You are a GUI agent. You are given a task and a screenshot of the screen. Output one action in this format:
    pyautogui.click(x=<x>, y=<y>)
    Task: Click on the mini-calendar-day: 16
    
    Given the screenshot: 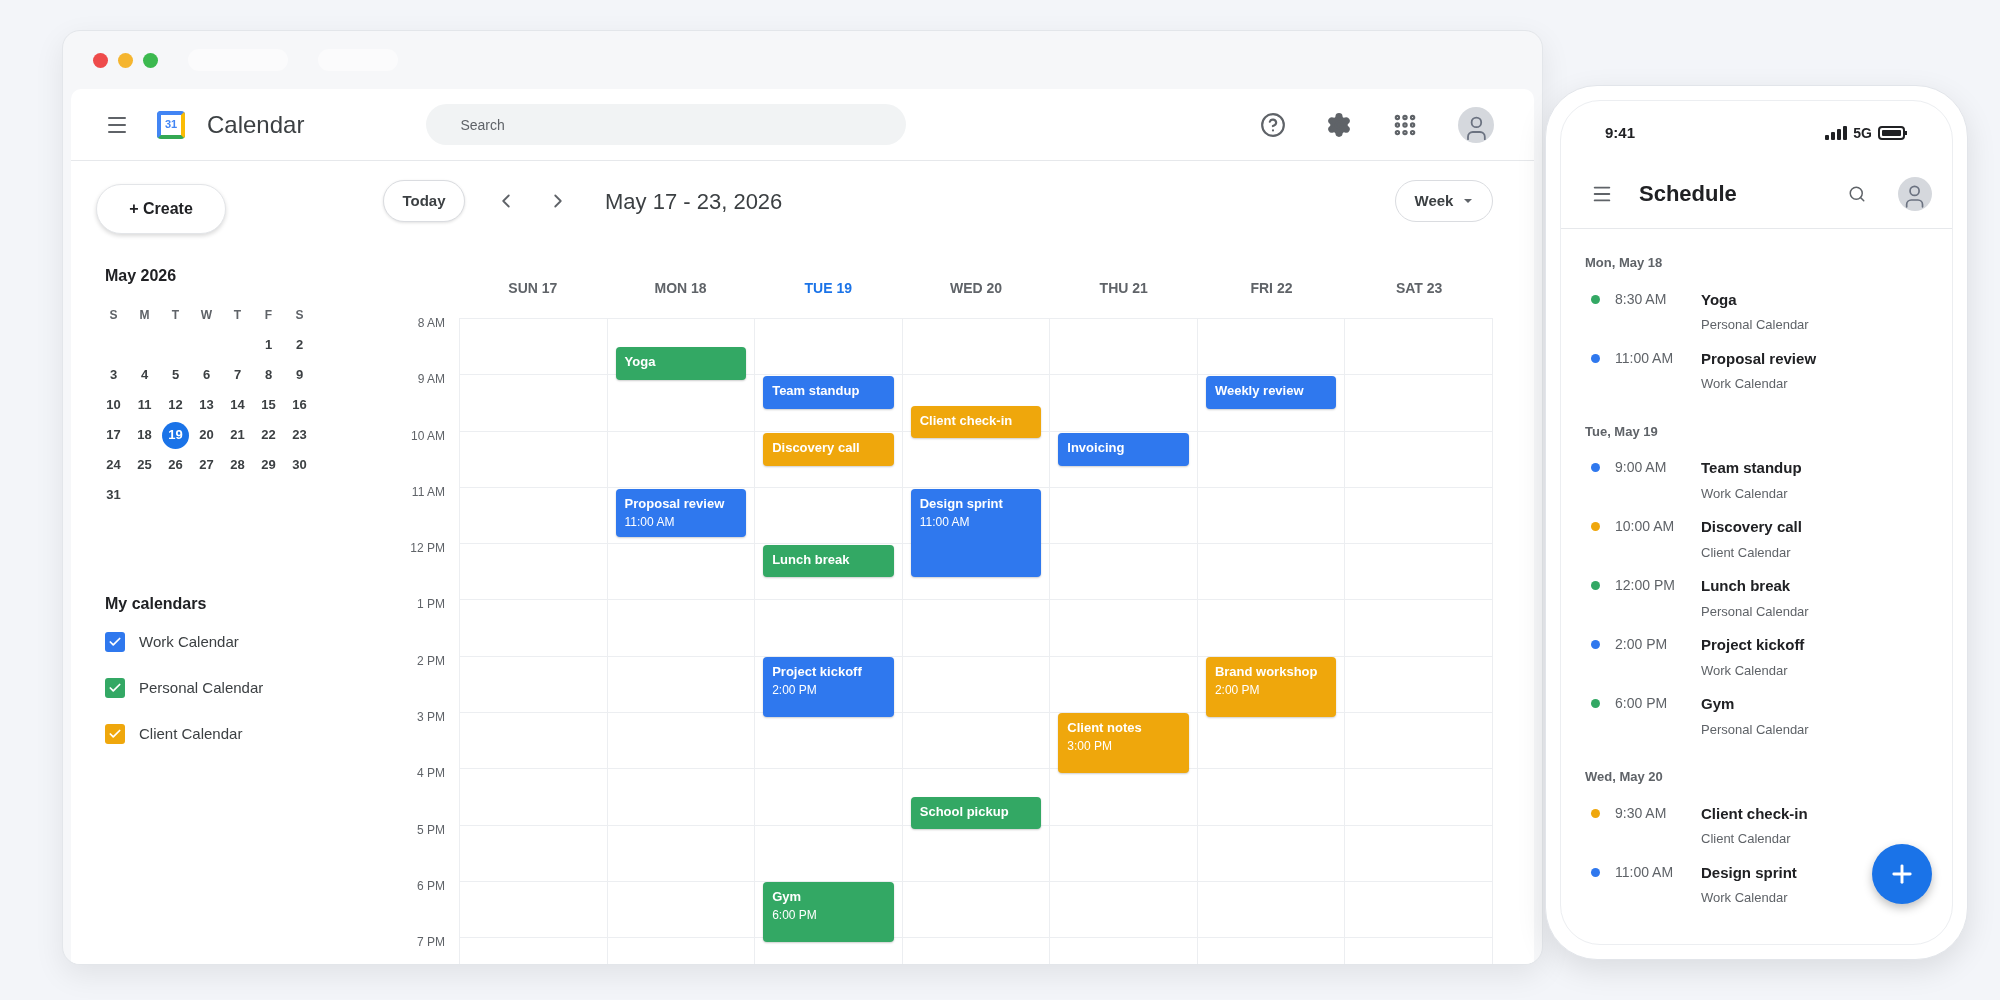 What is the action you would take?
    pyautogui.click(x=299, y=405)
    